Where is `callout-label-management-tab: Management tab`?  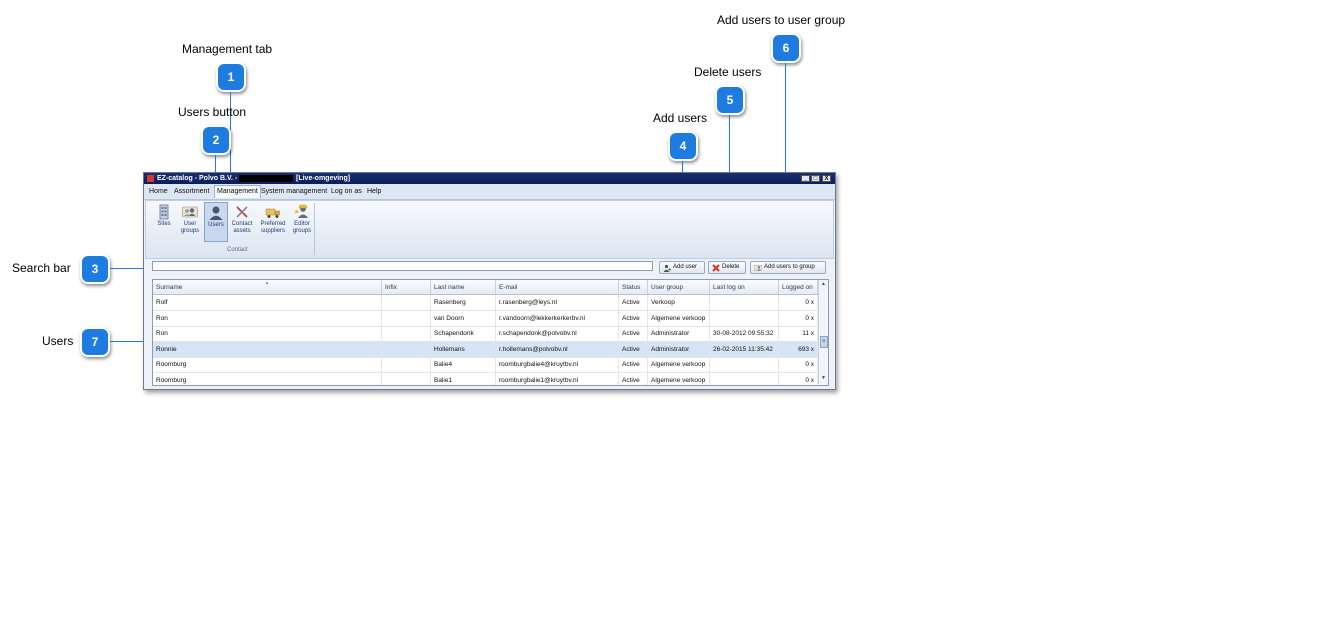 callout-label-management-tab: Management tab is located at coordinates (227, 49).